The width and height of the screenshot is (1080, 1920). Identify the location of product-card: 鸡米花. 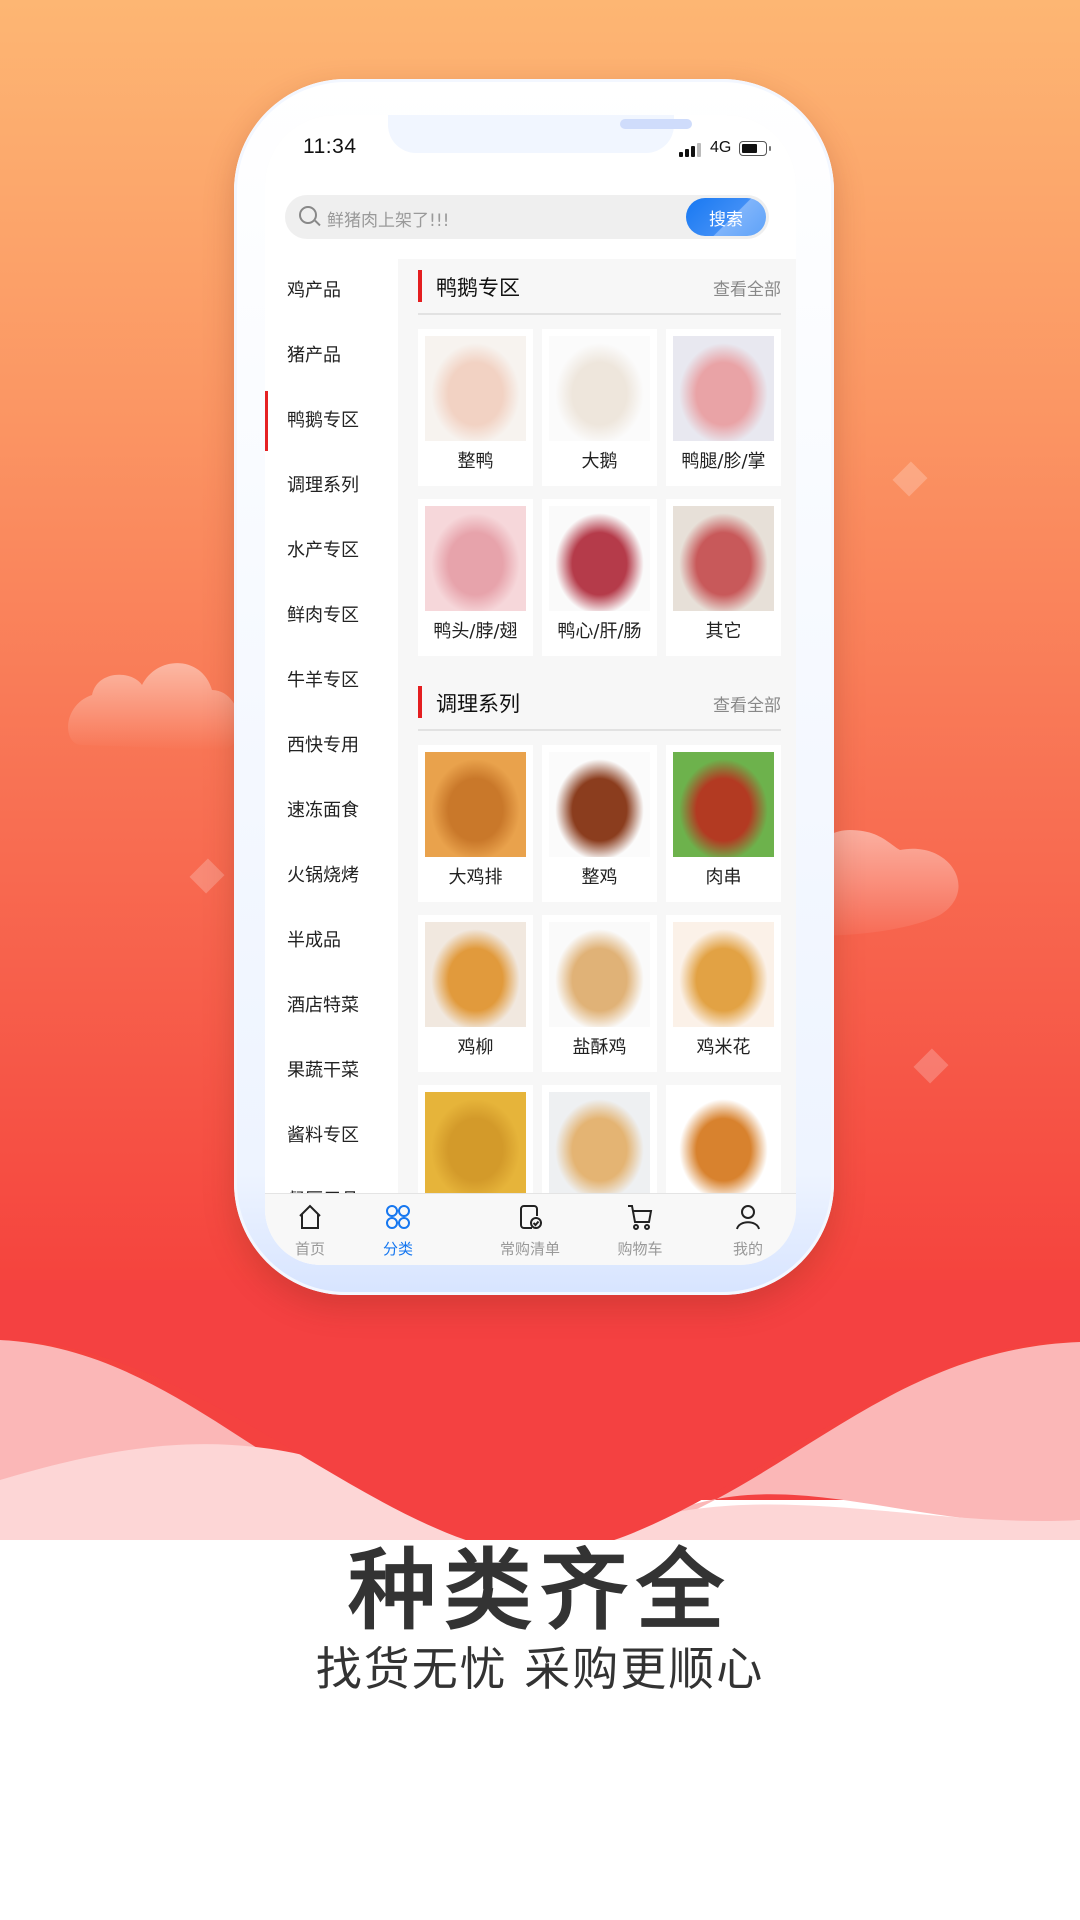
(723, 993).